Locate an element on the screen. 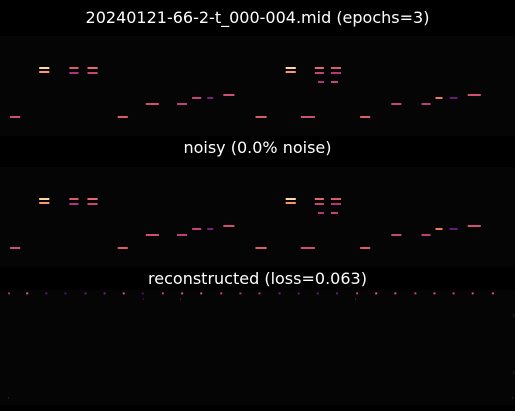  noisy-panel-title: noisy (0.0% noise) is located at coordinates (257, 147).